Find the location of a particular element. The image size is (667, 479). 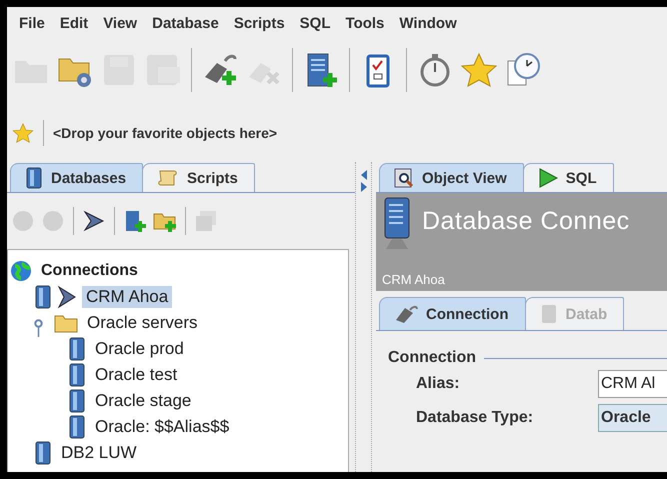

header-subtitle: CRM Ahoa is located at coordinates (414, 279).